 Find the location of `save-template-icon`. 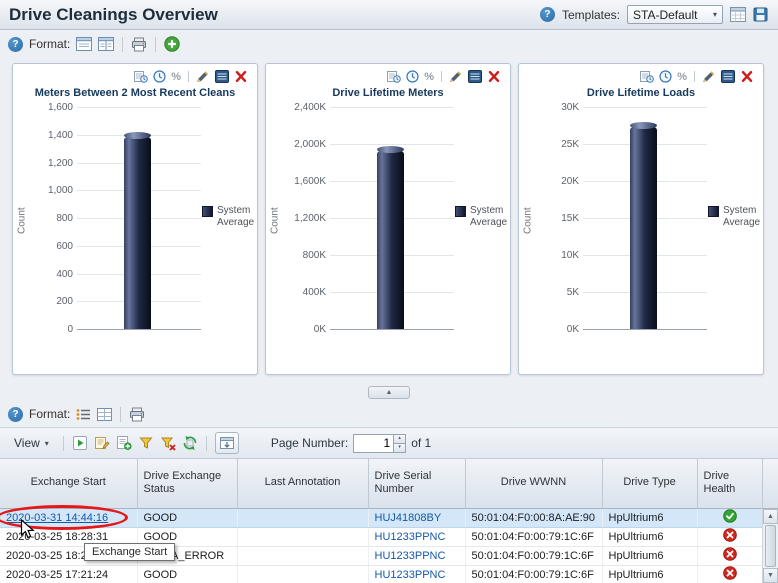

save-template-icon is located at coordinates (760, 14).